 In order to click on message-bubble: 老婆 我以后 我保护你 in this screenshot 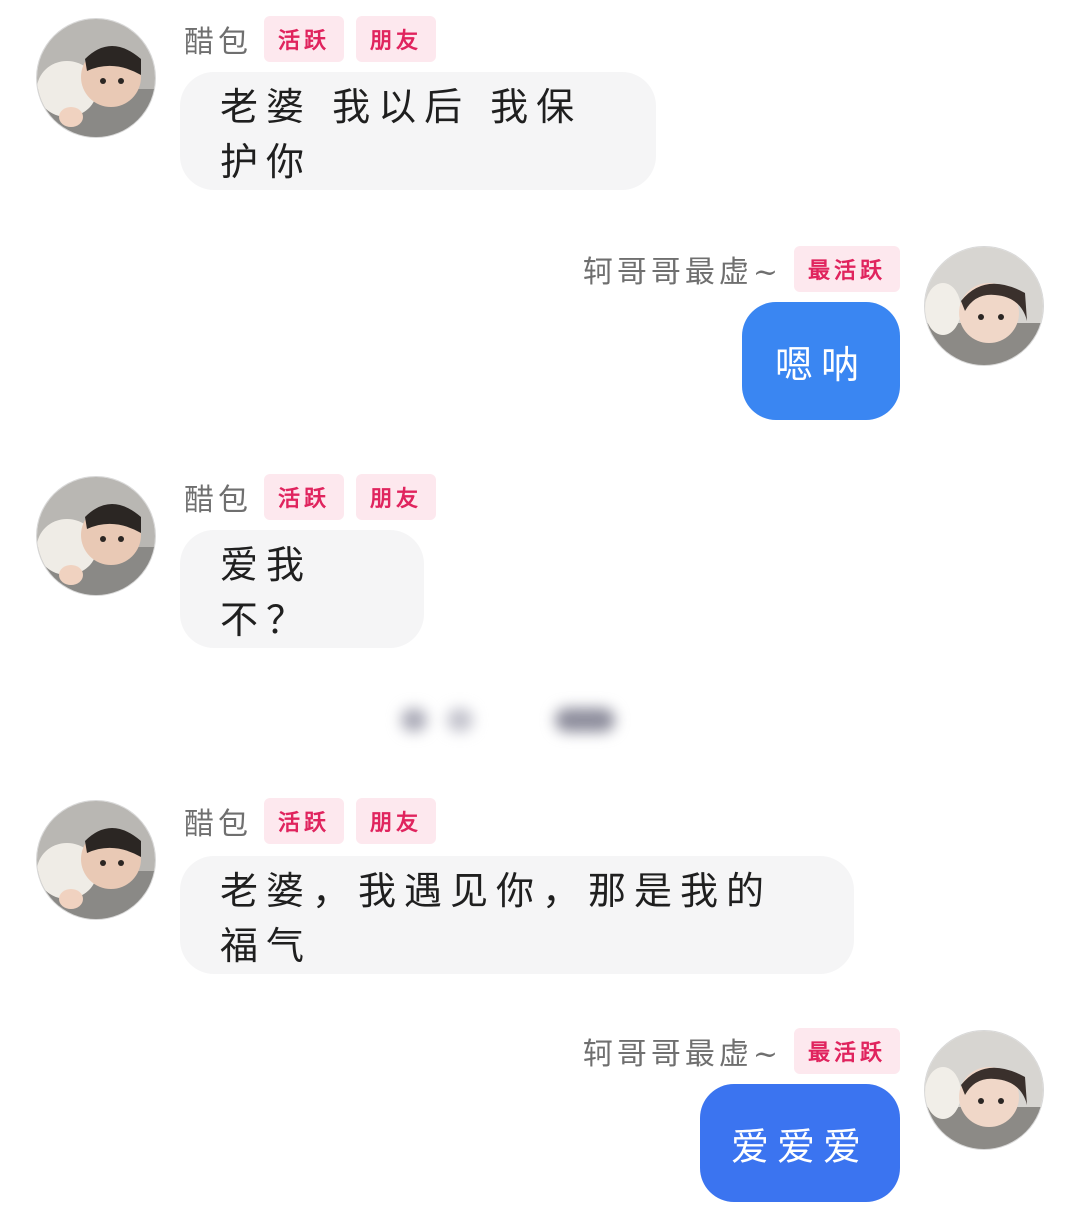, I will do `click(418, 131)`.